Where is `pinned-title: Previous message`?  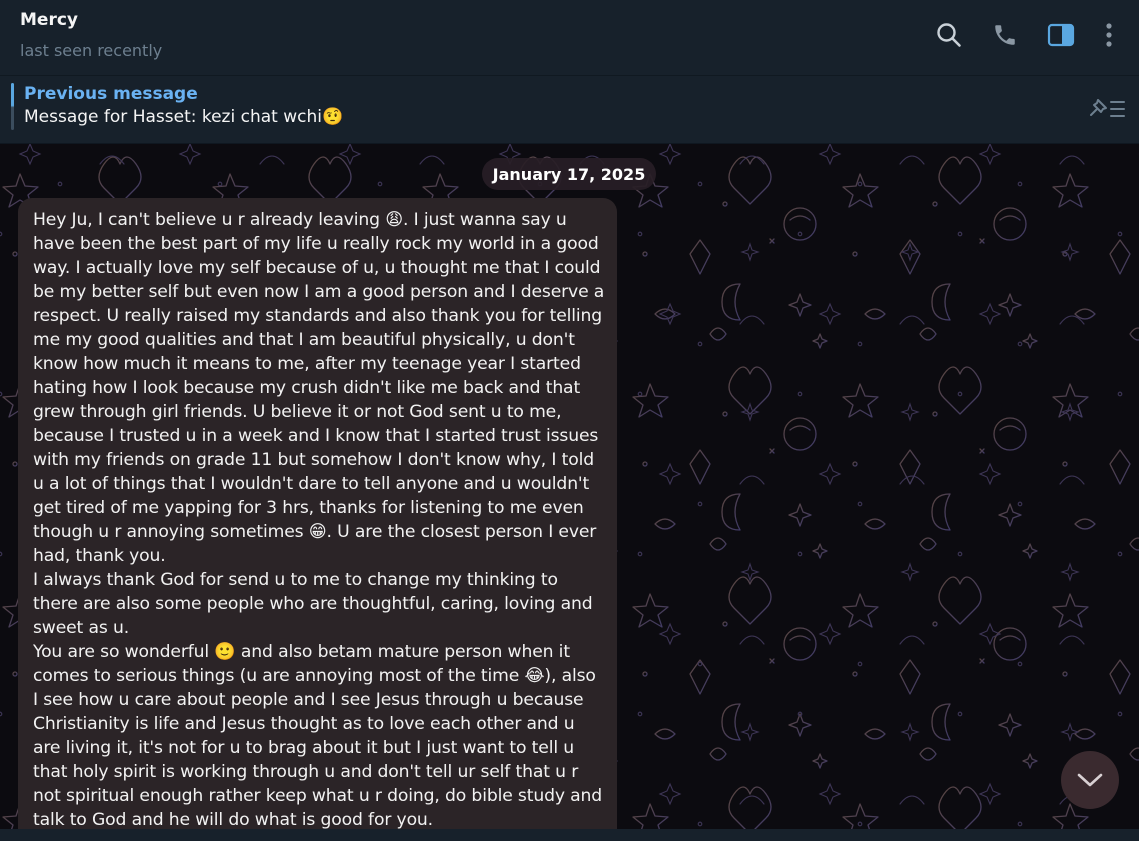
pinned-title: Previous message is located at coordinates (111, 94).